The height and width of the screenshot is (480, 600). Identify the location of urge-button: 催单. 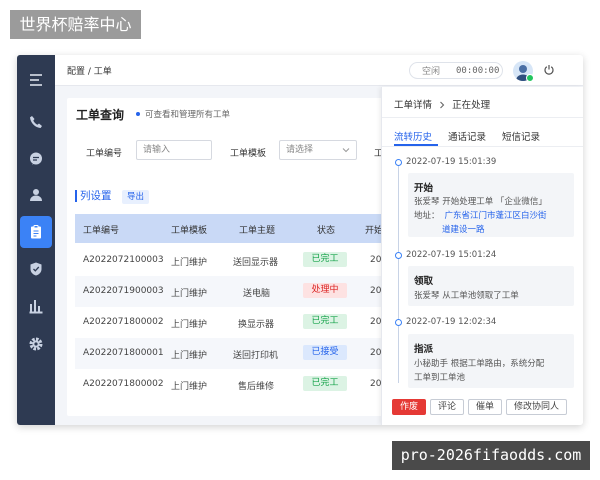
(485, 407).